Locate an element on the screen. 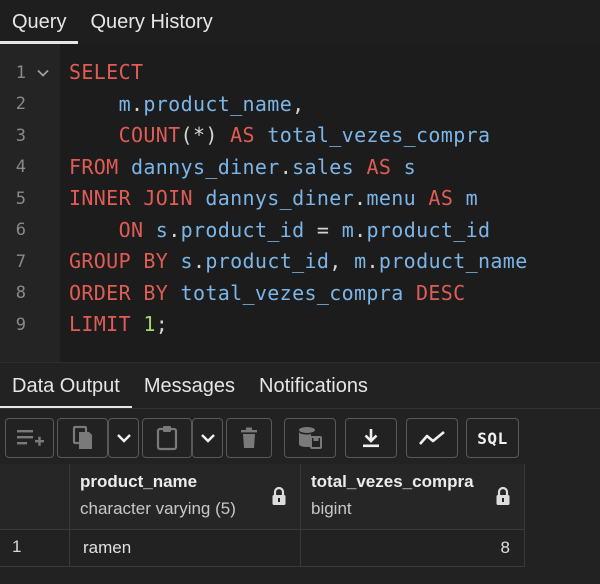 The height and width of the screenshot is (584, 600). code-token: product_name is located at coordinates (218, 103).